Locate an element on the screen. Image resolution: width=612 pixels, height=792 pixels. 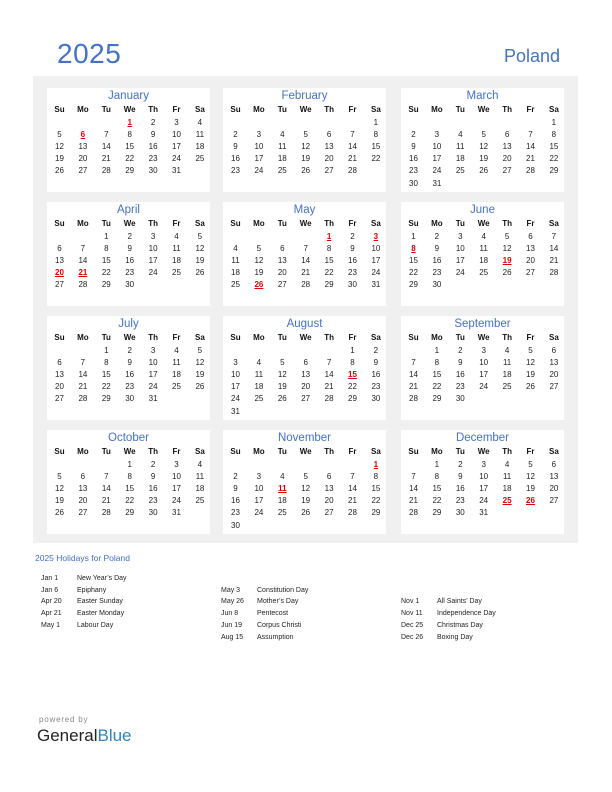
date-cell: 28 is located at coordinates (106, 513).